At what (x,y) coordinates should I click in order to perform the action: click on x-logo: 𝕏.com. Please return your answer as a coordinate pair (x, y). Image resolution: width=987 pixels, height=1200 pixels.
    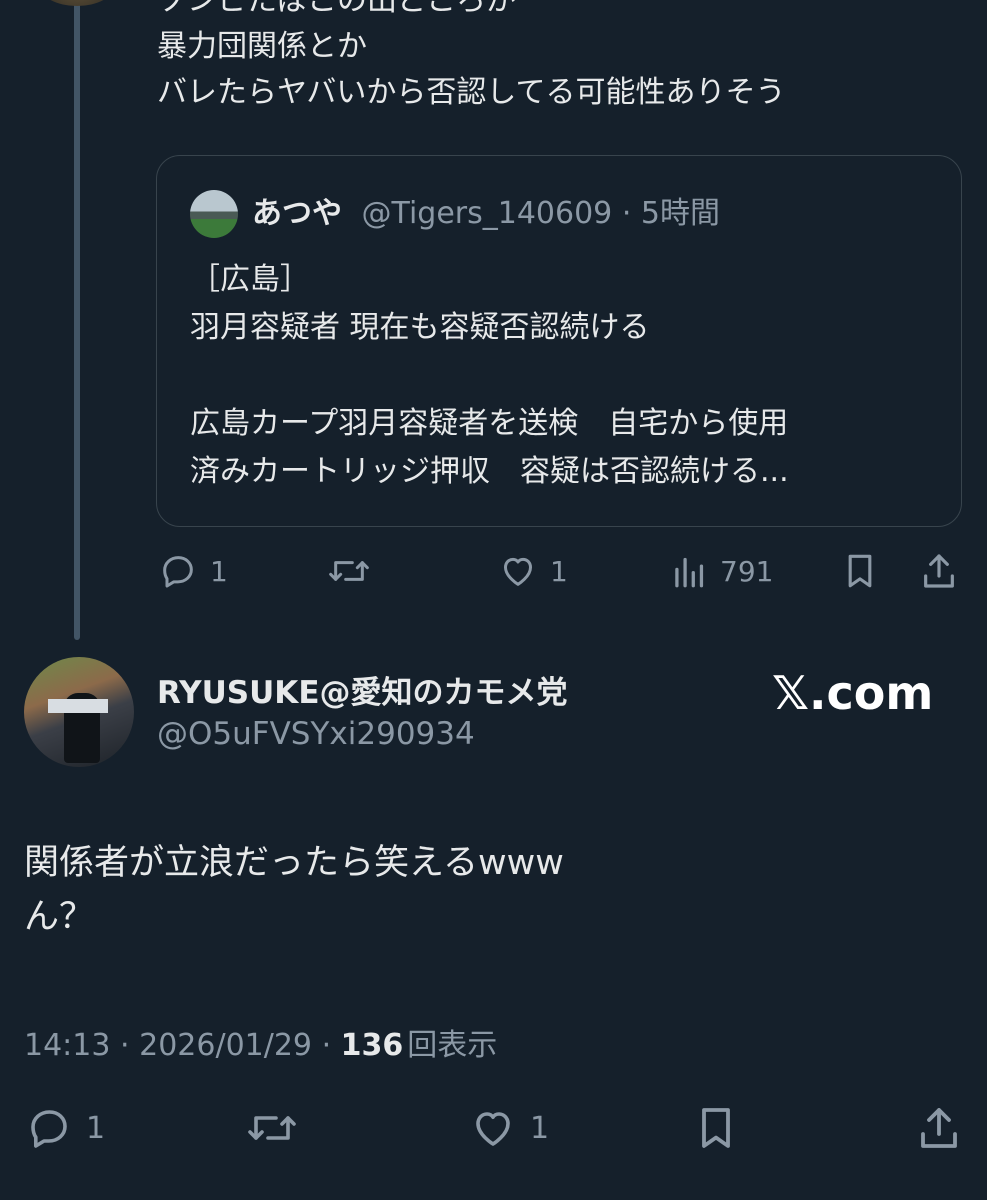
    Looking at the image, I should click on (853, 693).